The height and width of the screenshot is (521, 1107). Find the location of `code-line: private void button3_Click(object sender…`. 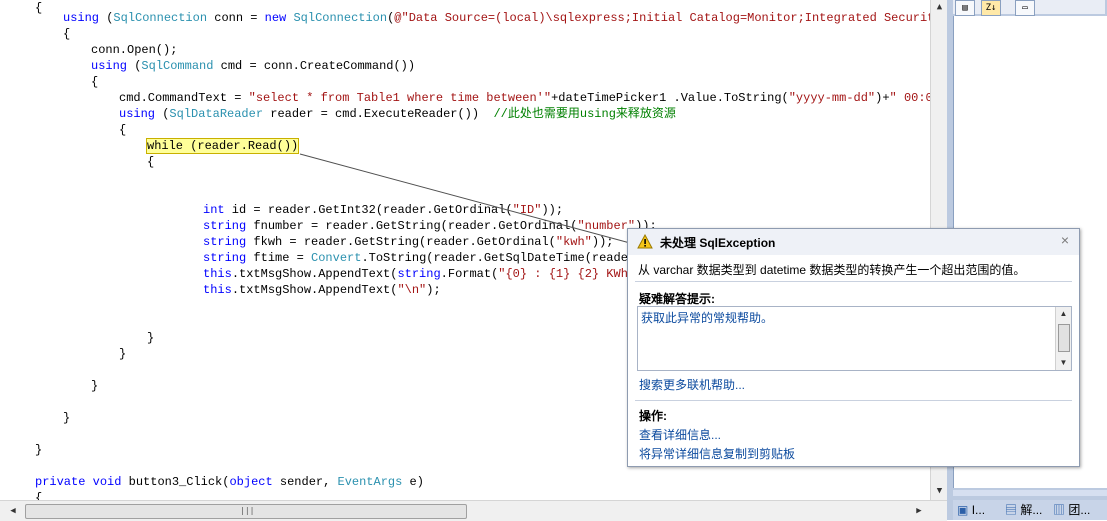

code-line: private void button3_Click(object sender… is located at coordinates (229, 482).